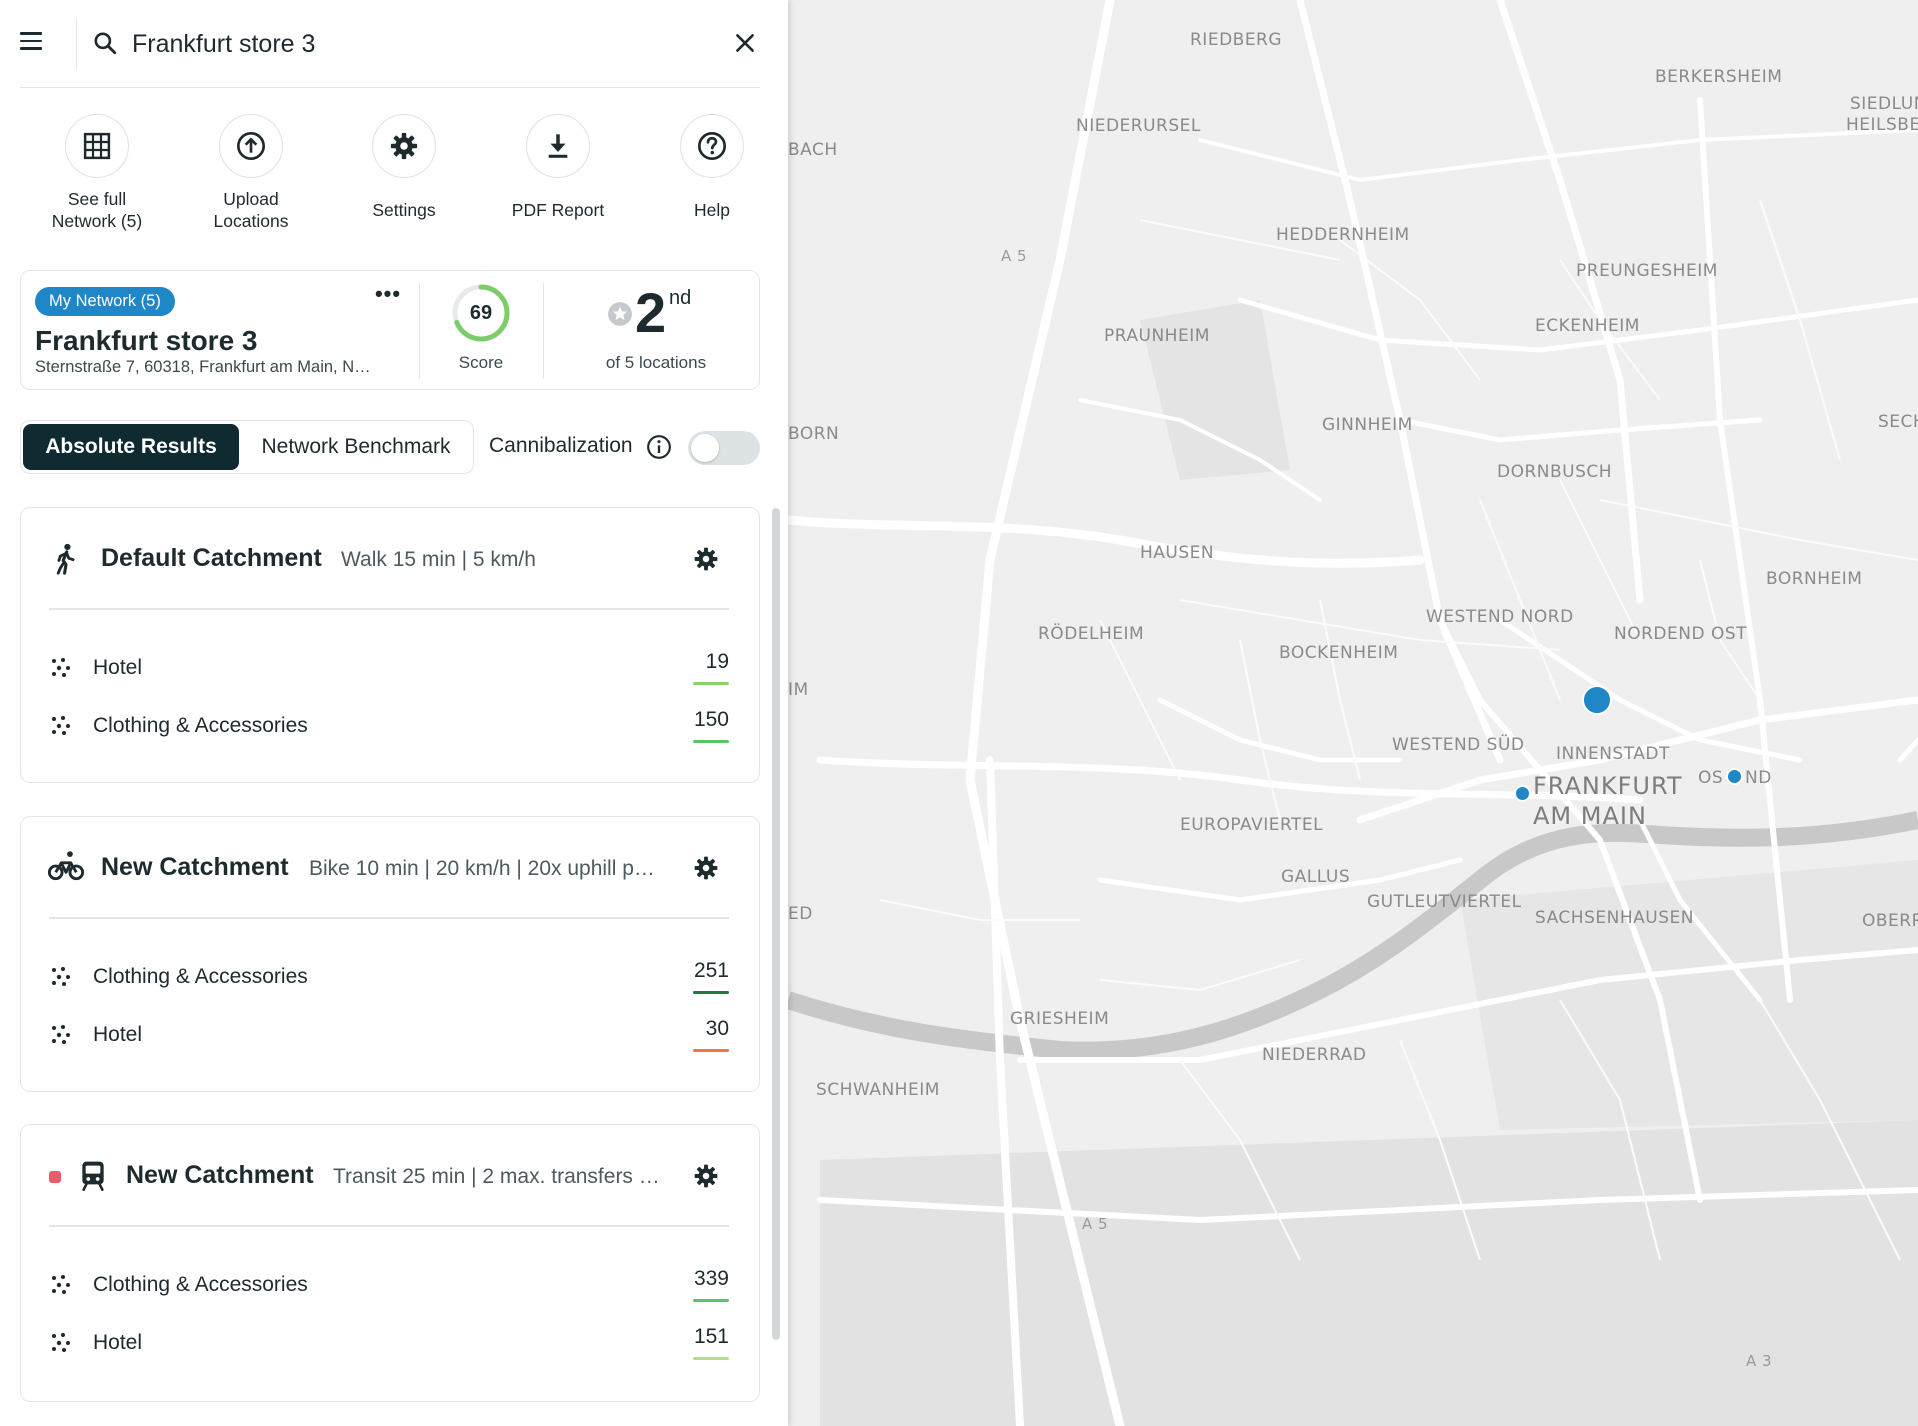 Image resolution: width=1918 pixels, height=1426 pixels. I want to click on search-bar, so click(390, 44).